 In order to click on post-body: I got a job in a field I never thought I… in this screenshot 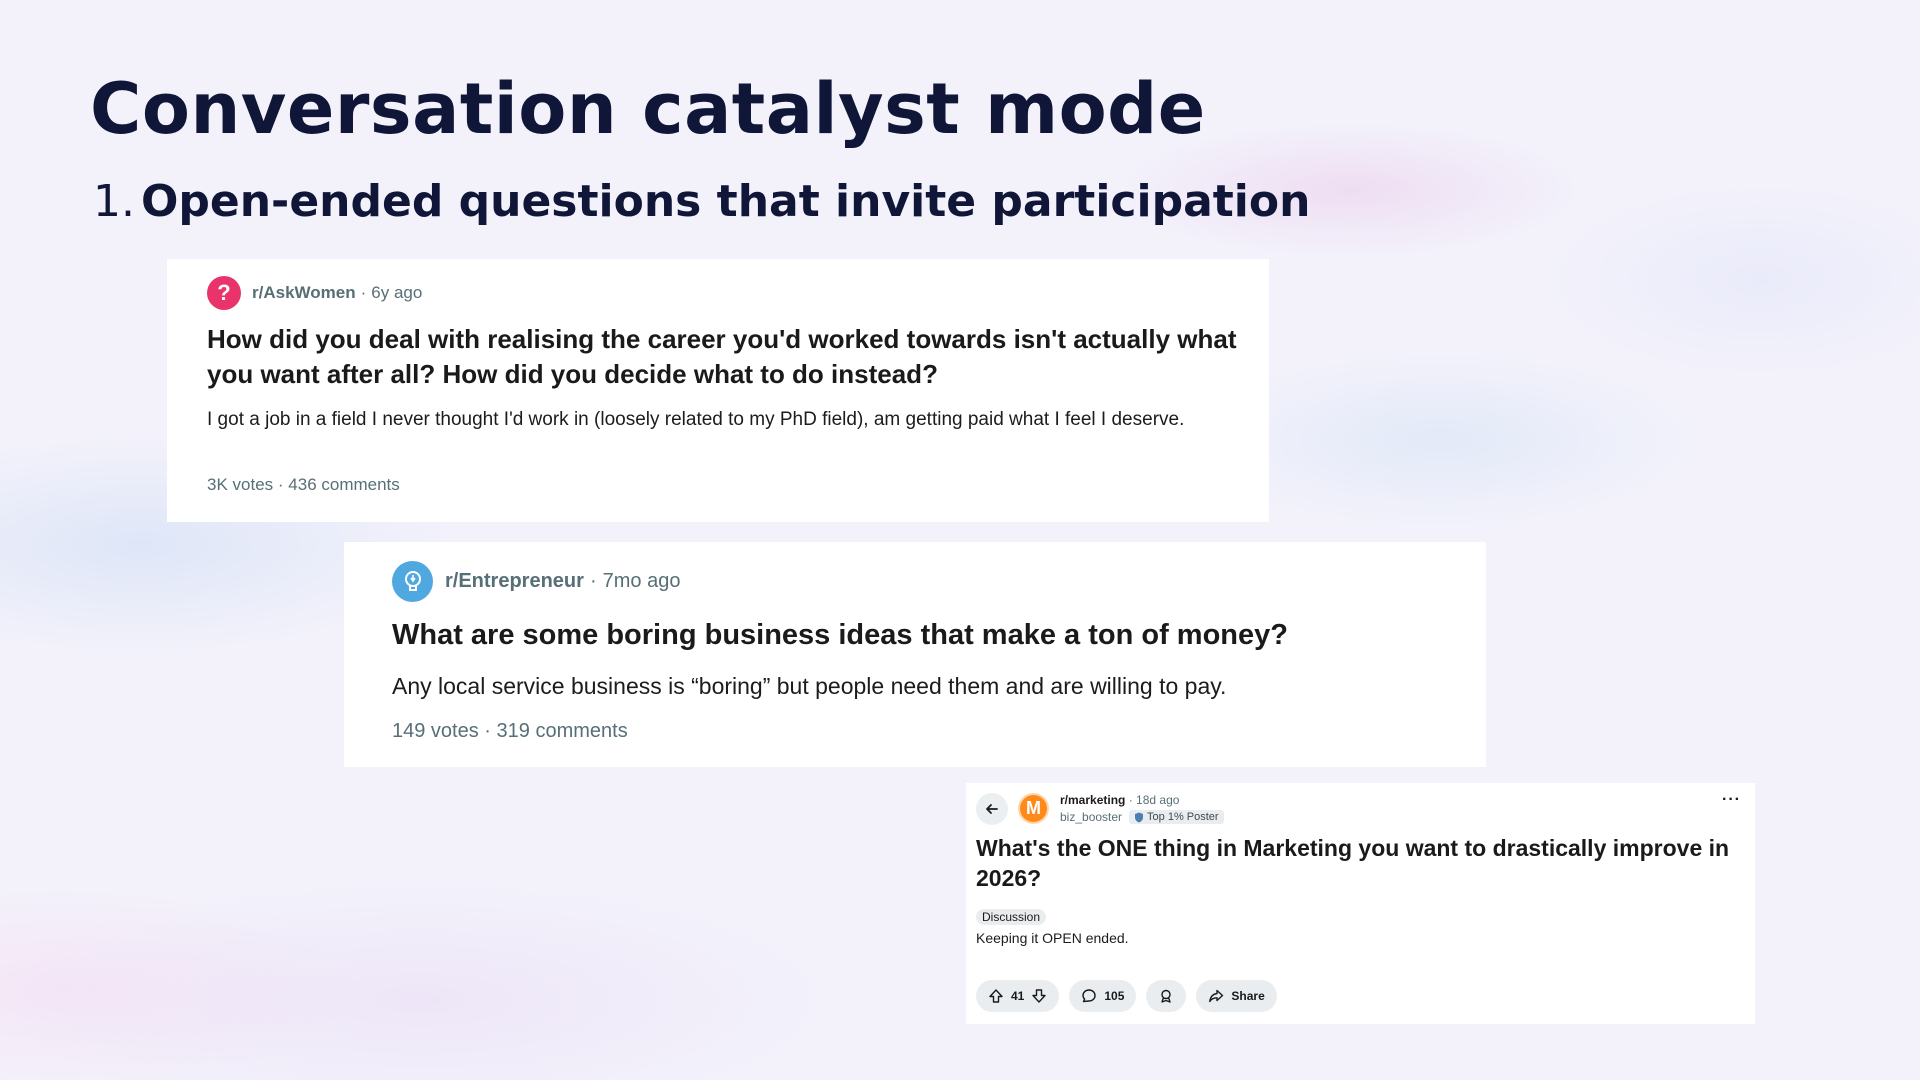, I will do `click(696, 419)`.